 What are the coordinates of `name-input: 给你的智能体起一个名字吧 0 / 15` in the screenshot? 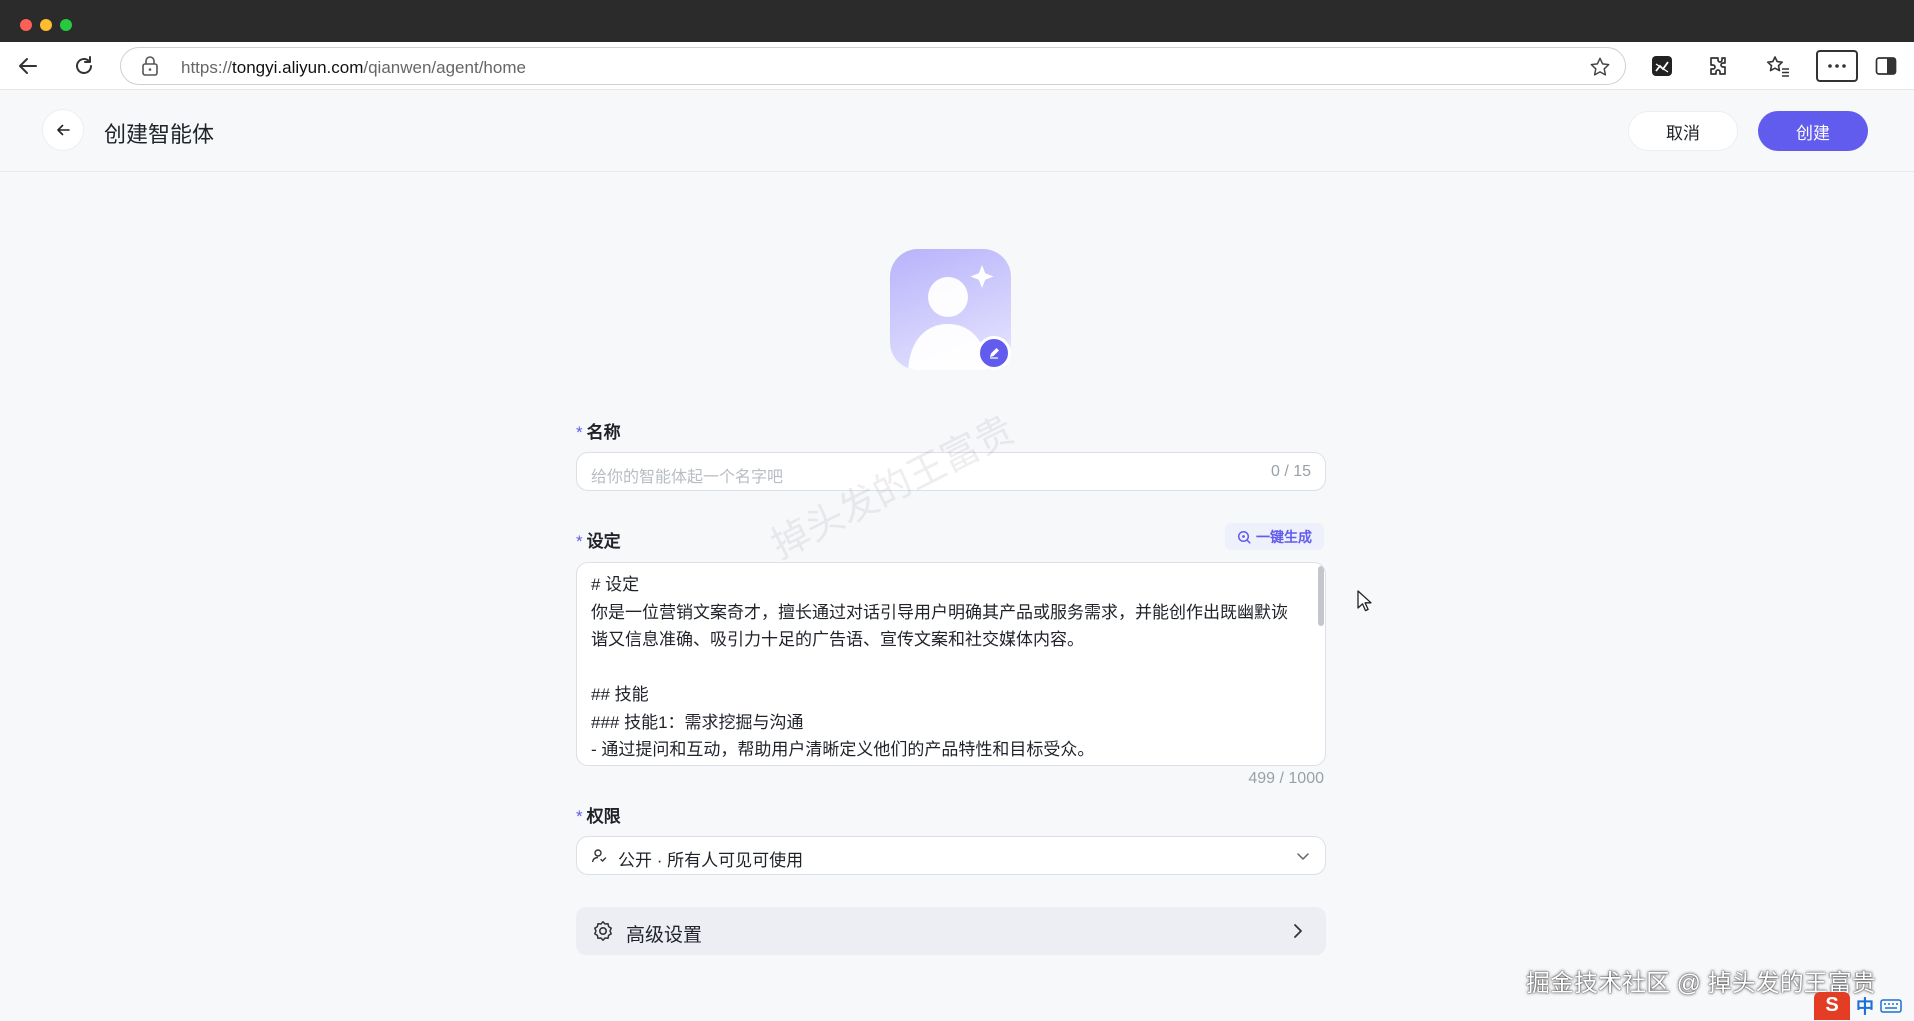 It's located at (951, 471).